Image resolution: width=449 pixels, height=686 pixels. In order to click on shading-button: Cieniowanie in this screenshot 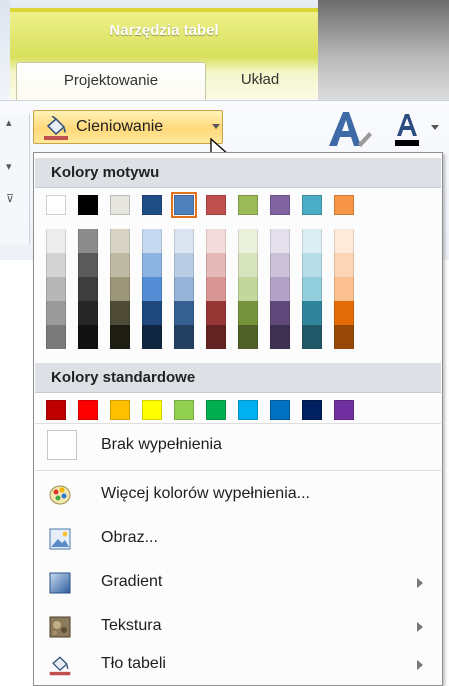, I will do `click(128, 127)`.